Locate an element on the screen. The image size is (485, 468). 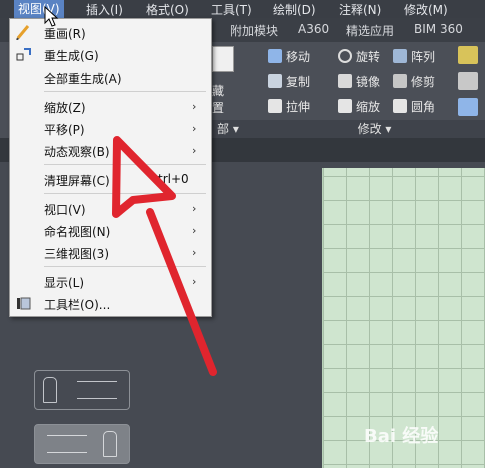
arrow-head is located at coordinates (144, 177).